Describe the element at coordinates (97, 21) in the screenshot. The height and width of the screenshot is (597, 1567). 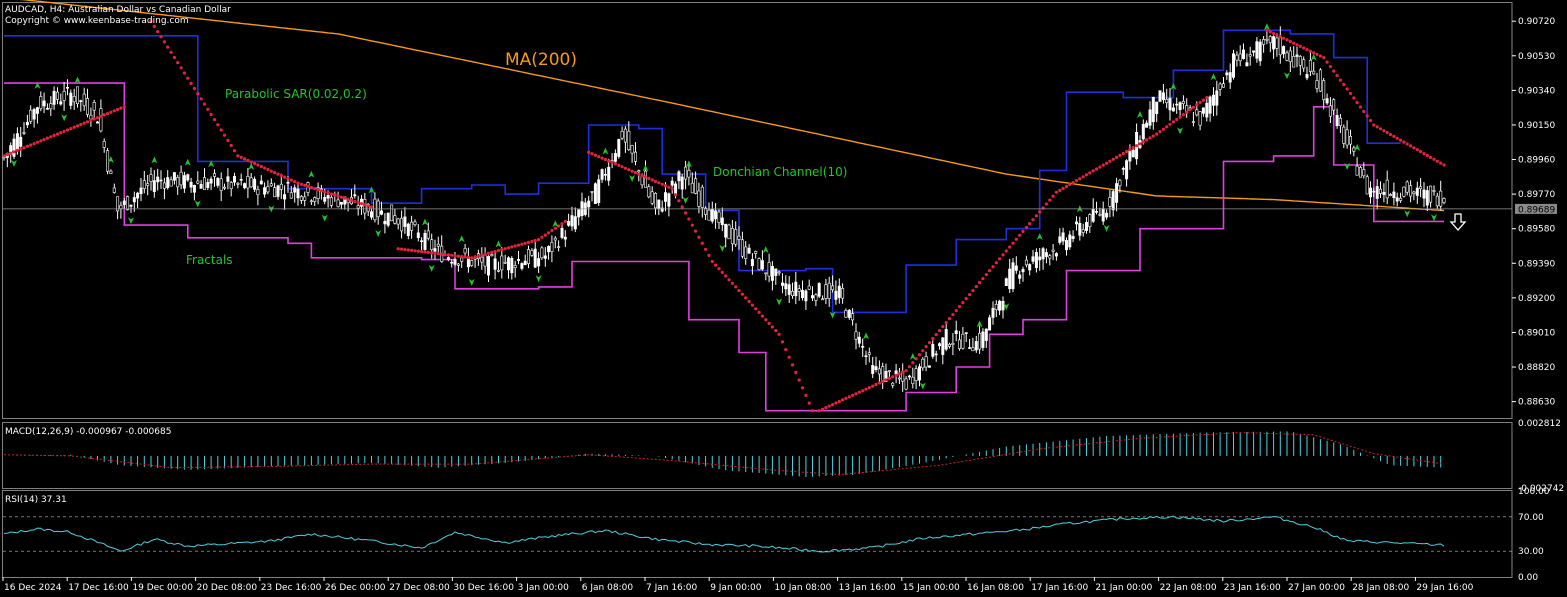
I see `copyright-text: Copyright © www.keenbase-trading.com` at that location.